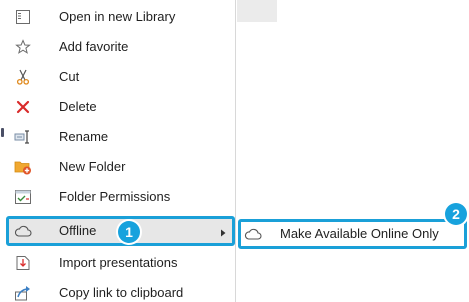 This screenshot has width=469, height=302. I want to click on background-list-marker, so click(2, 132).